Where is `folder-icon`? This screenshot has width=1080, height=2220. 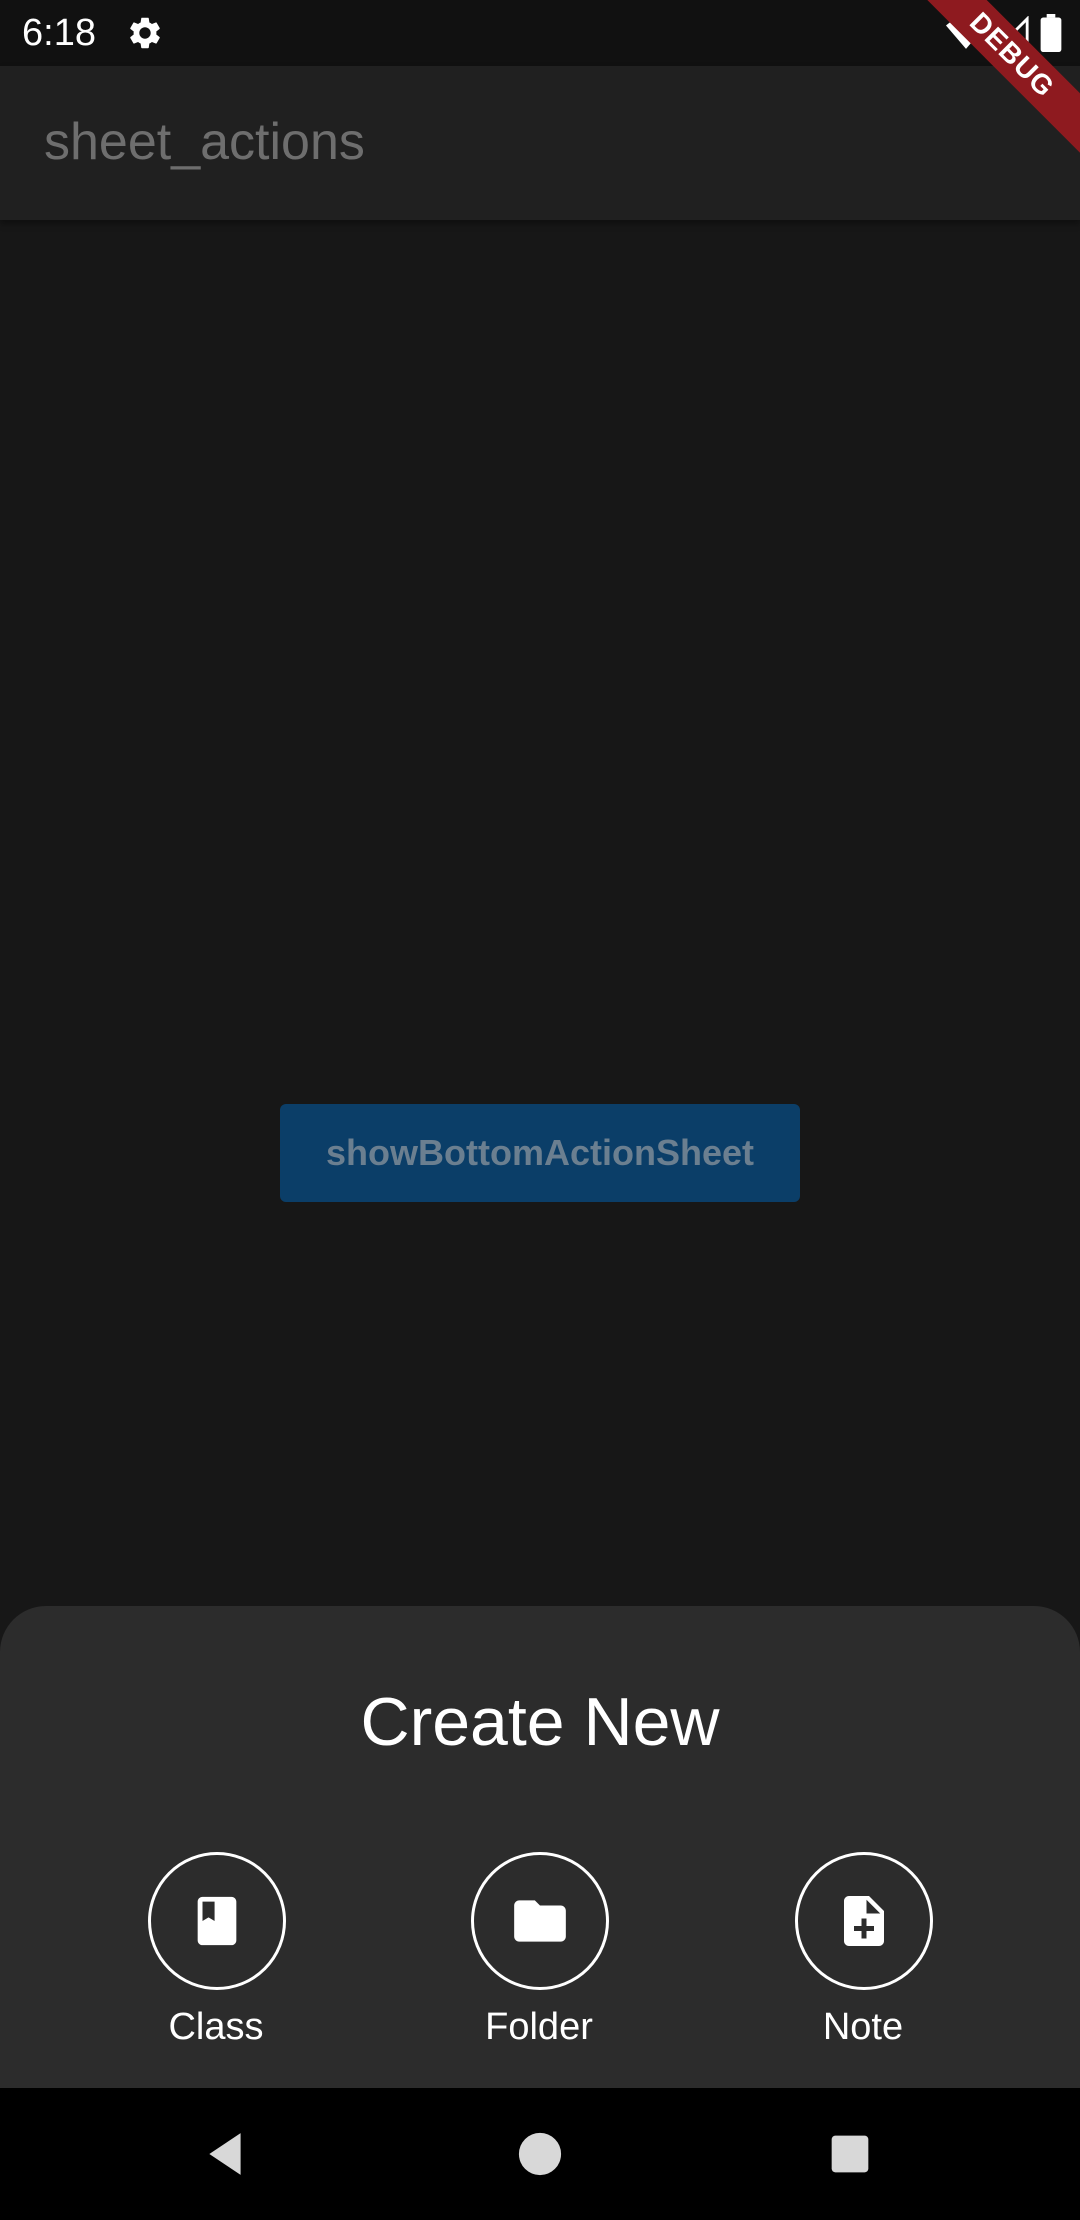 folder-icon is located at coordinates (540, 1921).